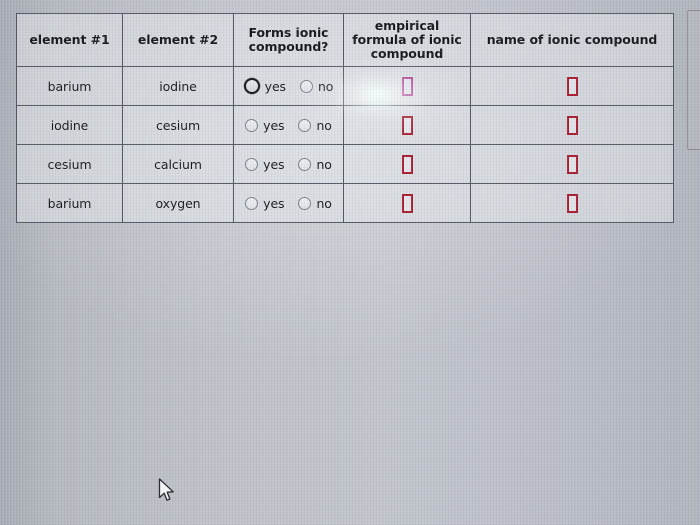 This screenshot has height=525, width=700. I want to click on column-header-element-1: element #1, so click(69, 40).